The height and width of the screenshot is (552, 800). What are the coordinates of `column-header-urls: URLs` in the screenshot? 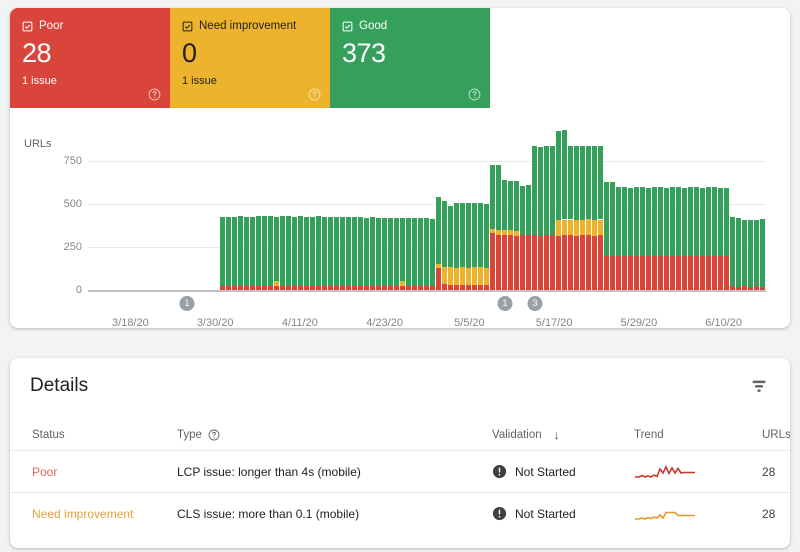 It's located at (776, 435).